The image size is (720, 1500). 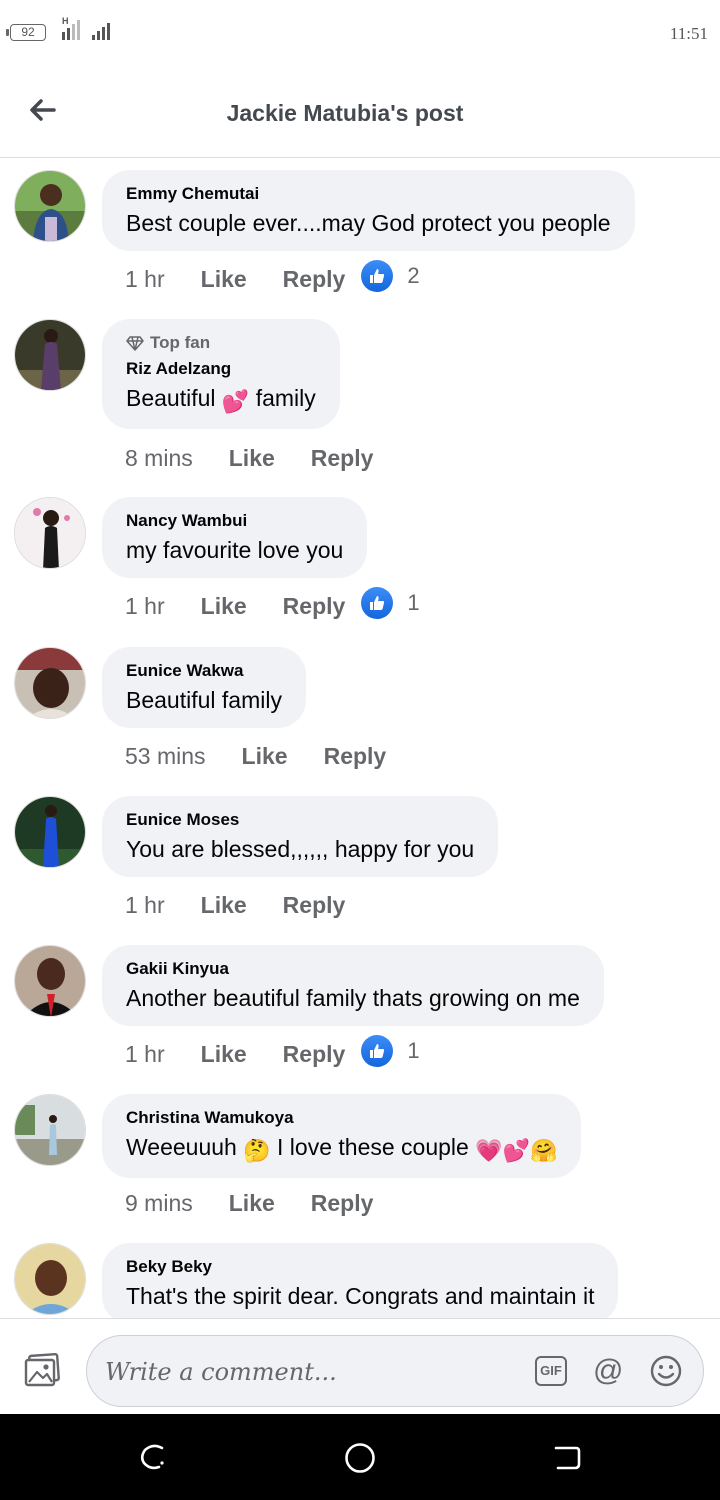 What do you see at coordinates (567, 1459) in the screenshot?
I see `back-nav-icon` at bounding box center [567, 1459].